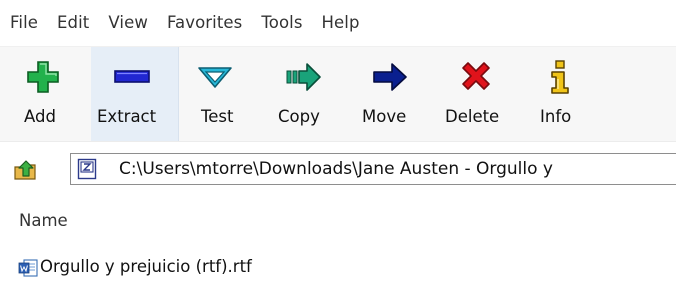 Image resolution: width=676 pixels, height=282 pixels. Describe the element at coordinates (394, 94) in the screenshot. I see `move-button: Move` at that location.